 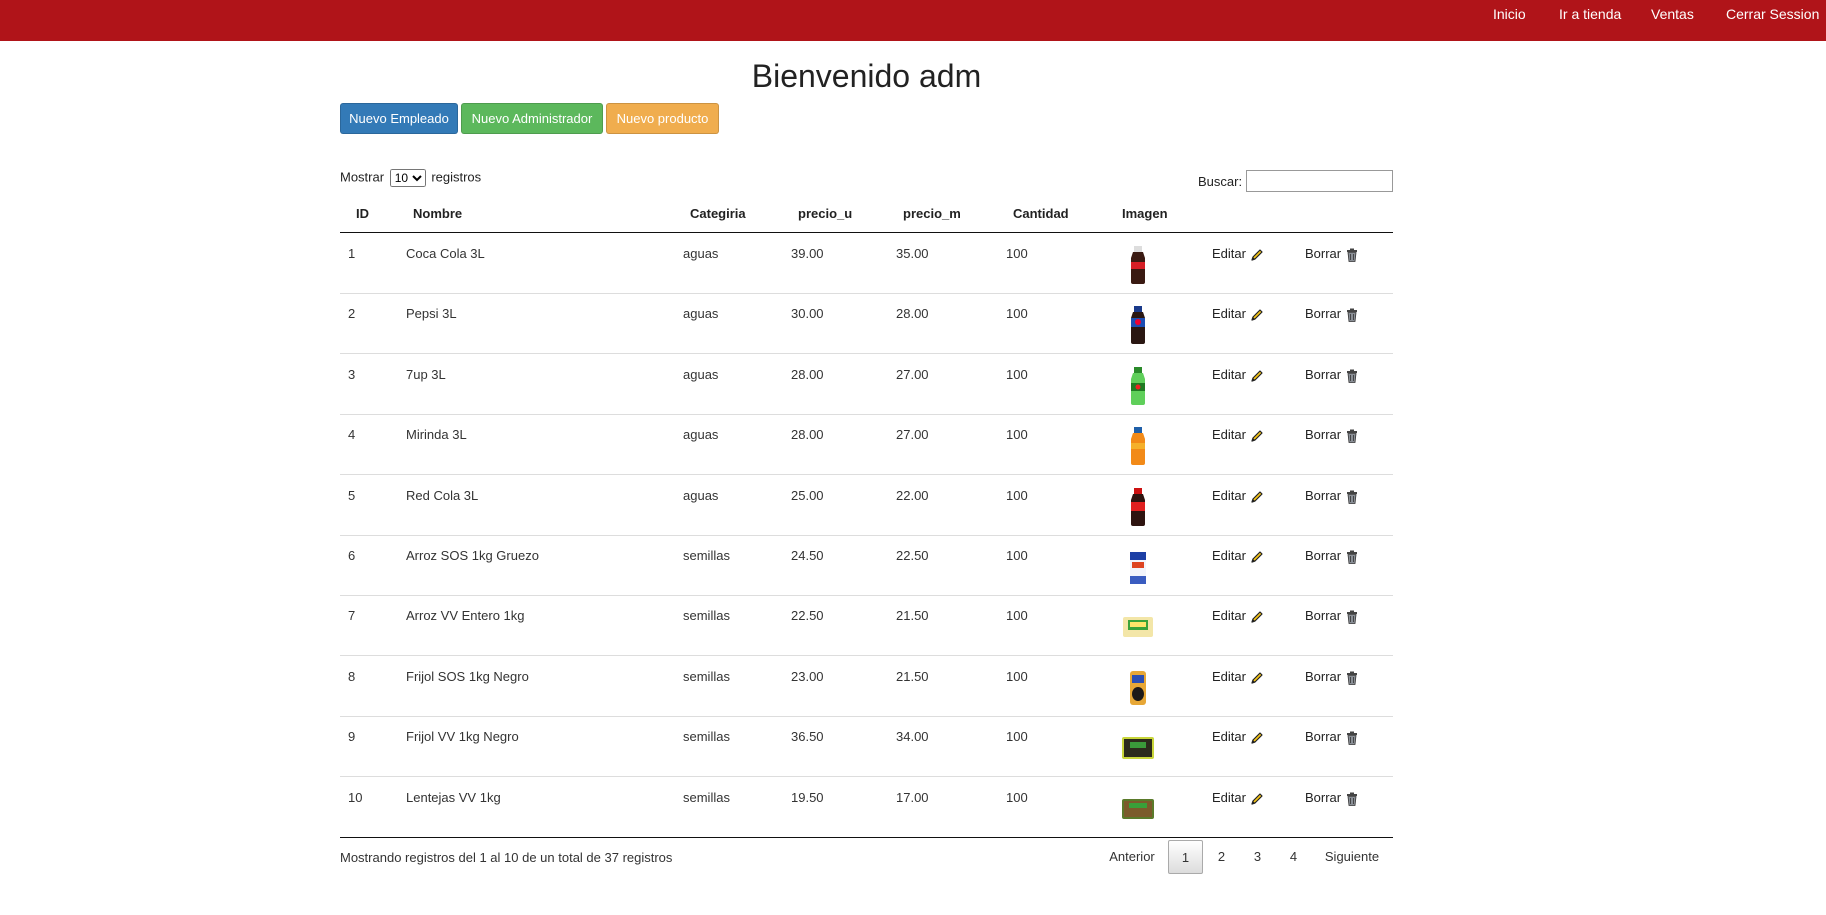 What do you see at coordinates (807, 313) in the screenshot?
I see `cell-precio-u: 30.00` at bounding box center [807, 313].